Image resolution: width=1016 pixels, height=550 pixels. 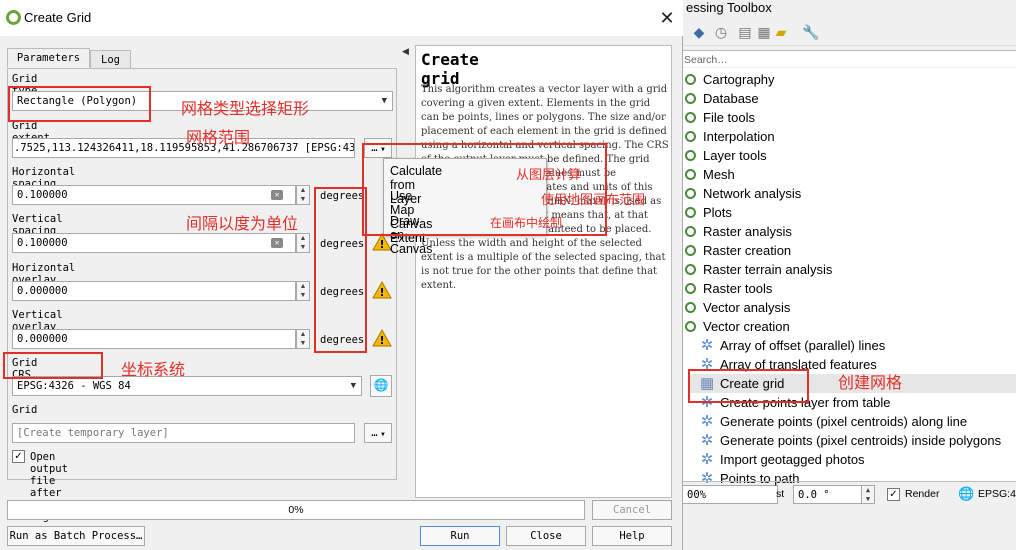 What do you see at coordinates (13, 17) in the screenshot?
I see `qgis-logo-icon` at bounding box center [13, 17].